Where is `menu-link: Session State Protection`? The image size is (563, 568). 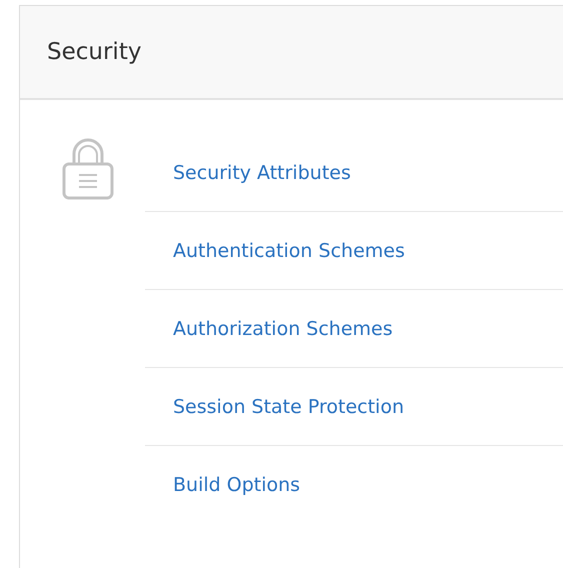
menu-link: Session State Protection is located at coordinates (288, 407).